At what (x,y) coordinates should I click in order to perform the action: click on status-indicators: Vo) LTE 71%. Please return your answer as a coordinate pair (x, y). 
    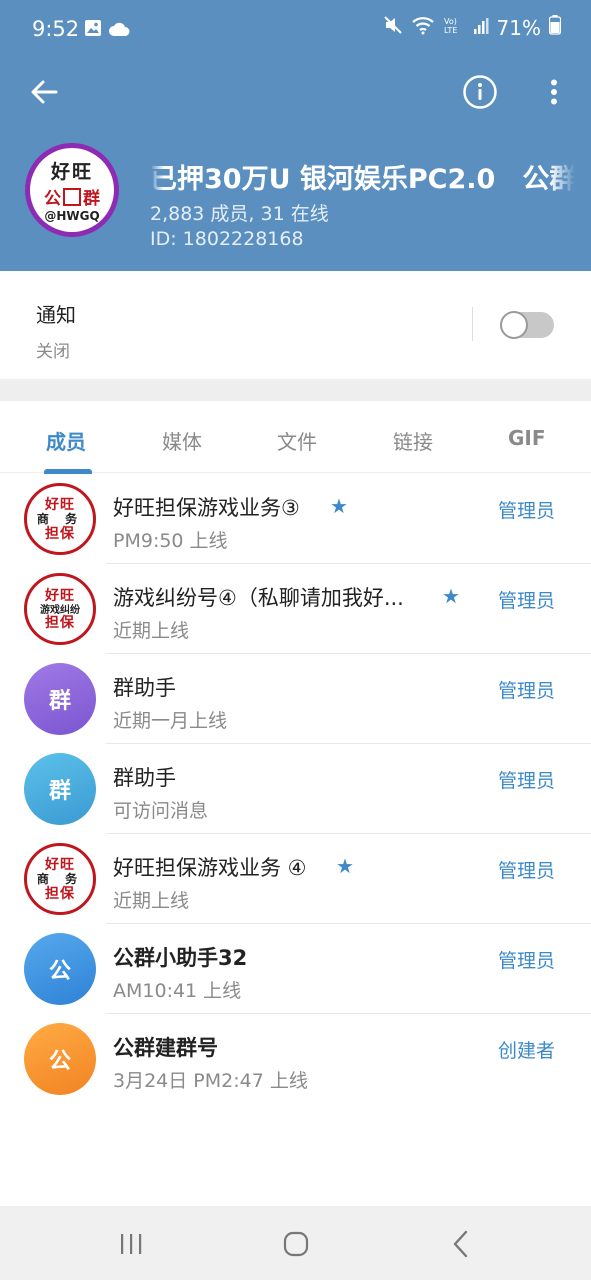
    Looking at the image, I should click on (472, 27).